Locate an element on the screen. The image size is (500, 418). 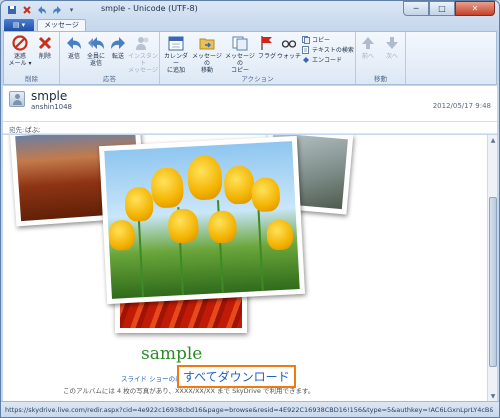
add-to-calendar-button: カレンダー に追加 is located at coordinates (176, 54).